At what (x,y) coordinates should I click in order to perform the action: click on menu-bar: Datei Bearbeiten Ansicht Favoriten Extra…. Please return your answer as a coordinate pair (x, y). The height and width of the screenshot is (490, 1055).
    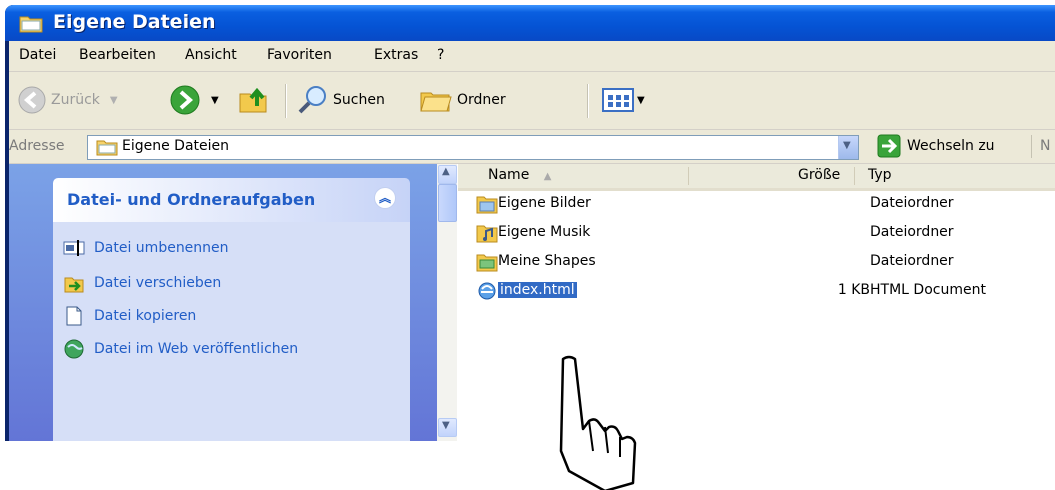
    Looking at the image, I should click on (532, 56).